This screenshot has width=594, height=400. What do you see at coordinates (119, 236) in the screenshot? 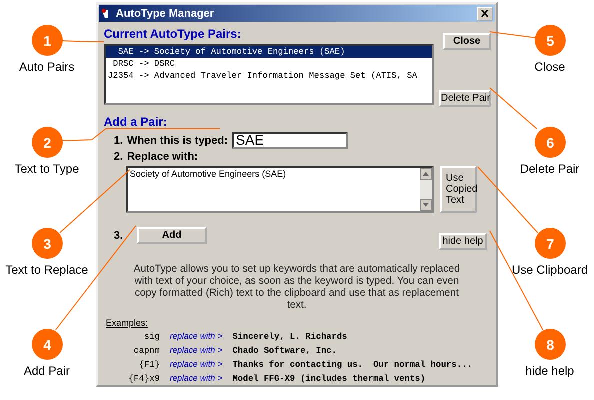
I see `step-number: 3.` at bounding box center [119, 236].